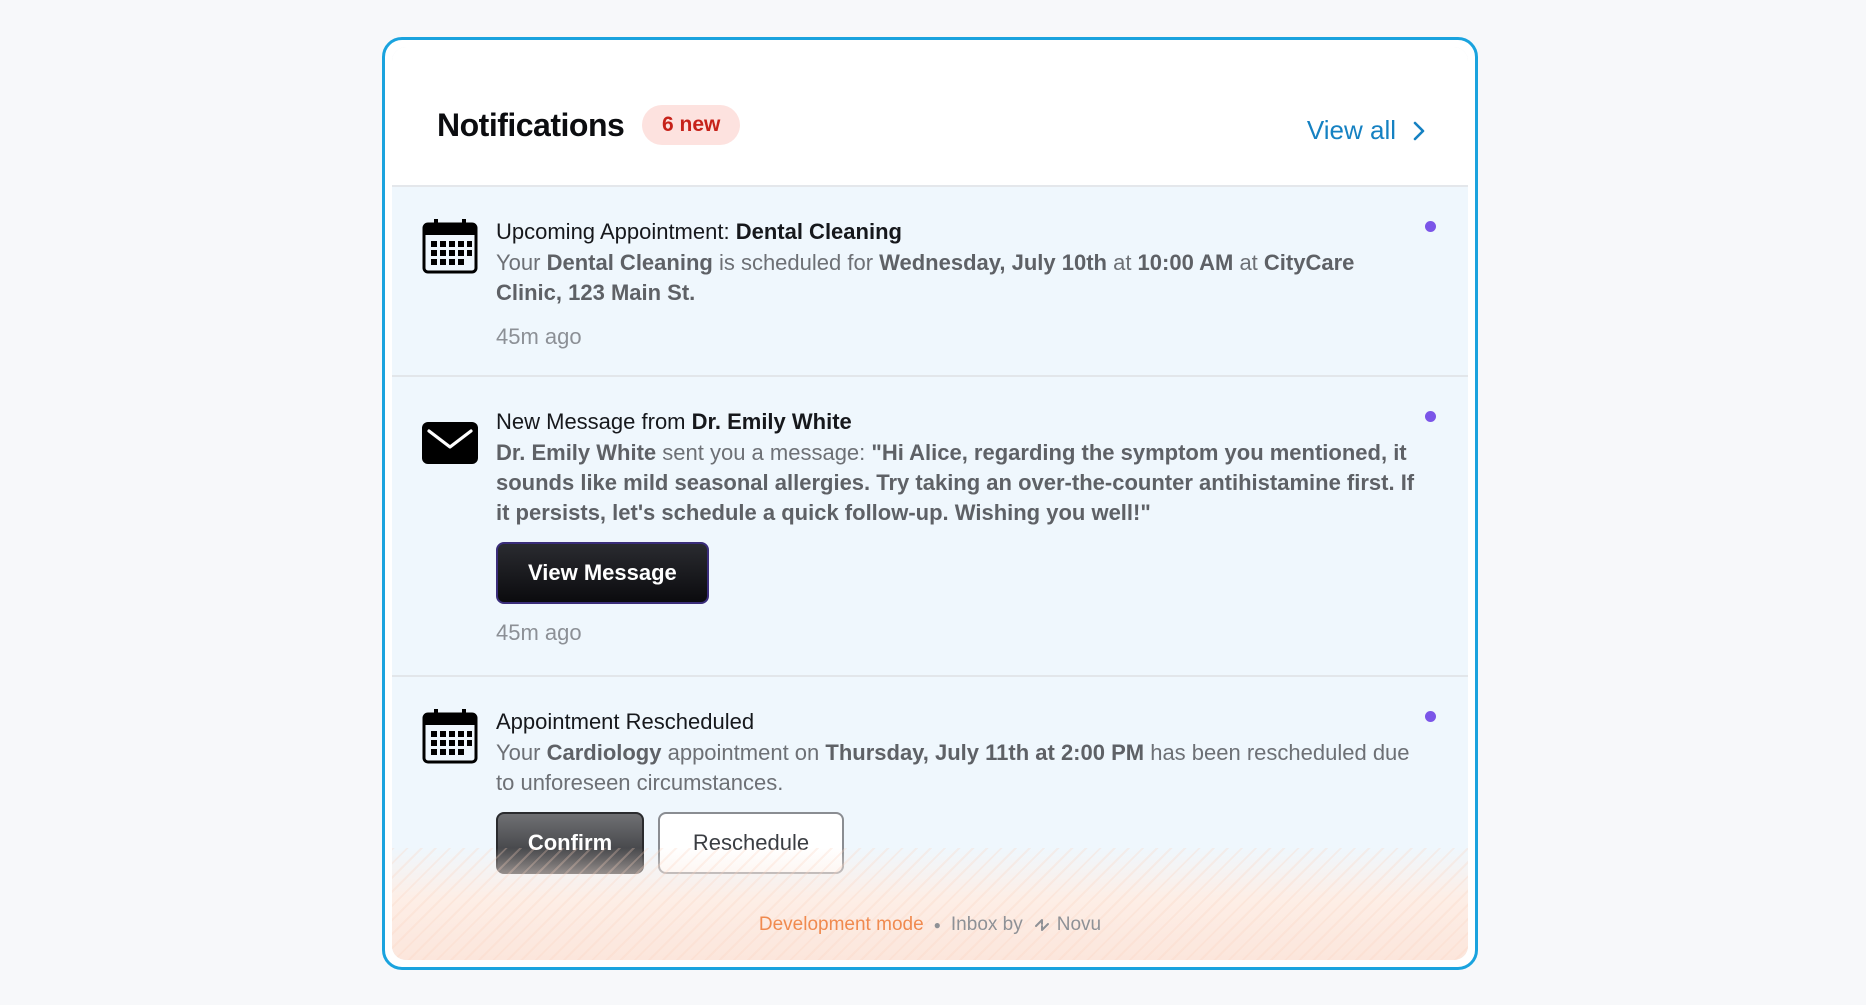  What do you see at coordinates (930, 925) in the screenshot?
I see `footer-text: Development mode ● Inbox by Novu` at bounding box center [930, 925].